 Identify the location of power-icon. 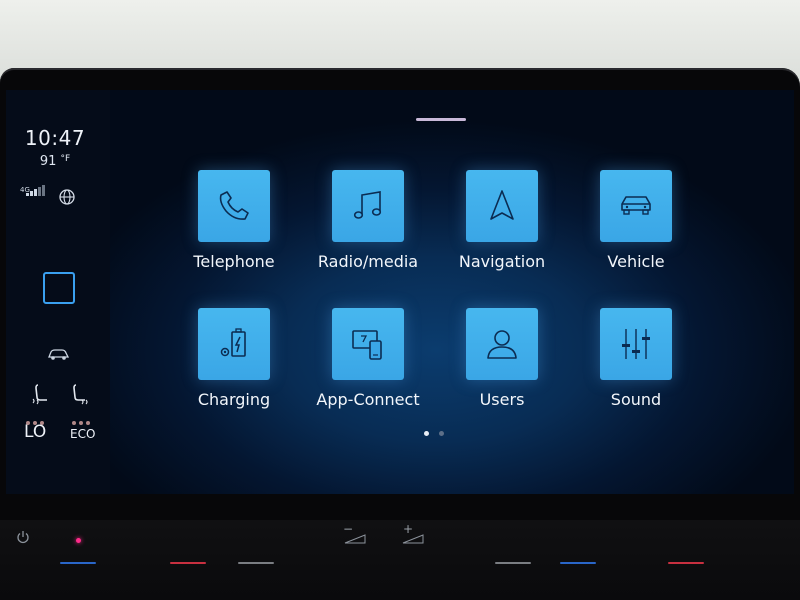
(23, 537).